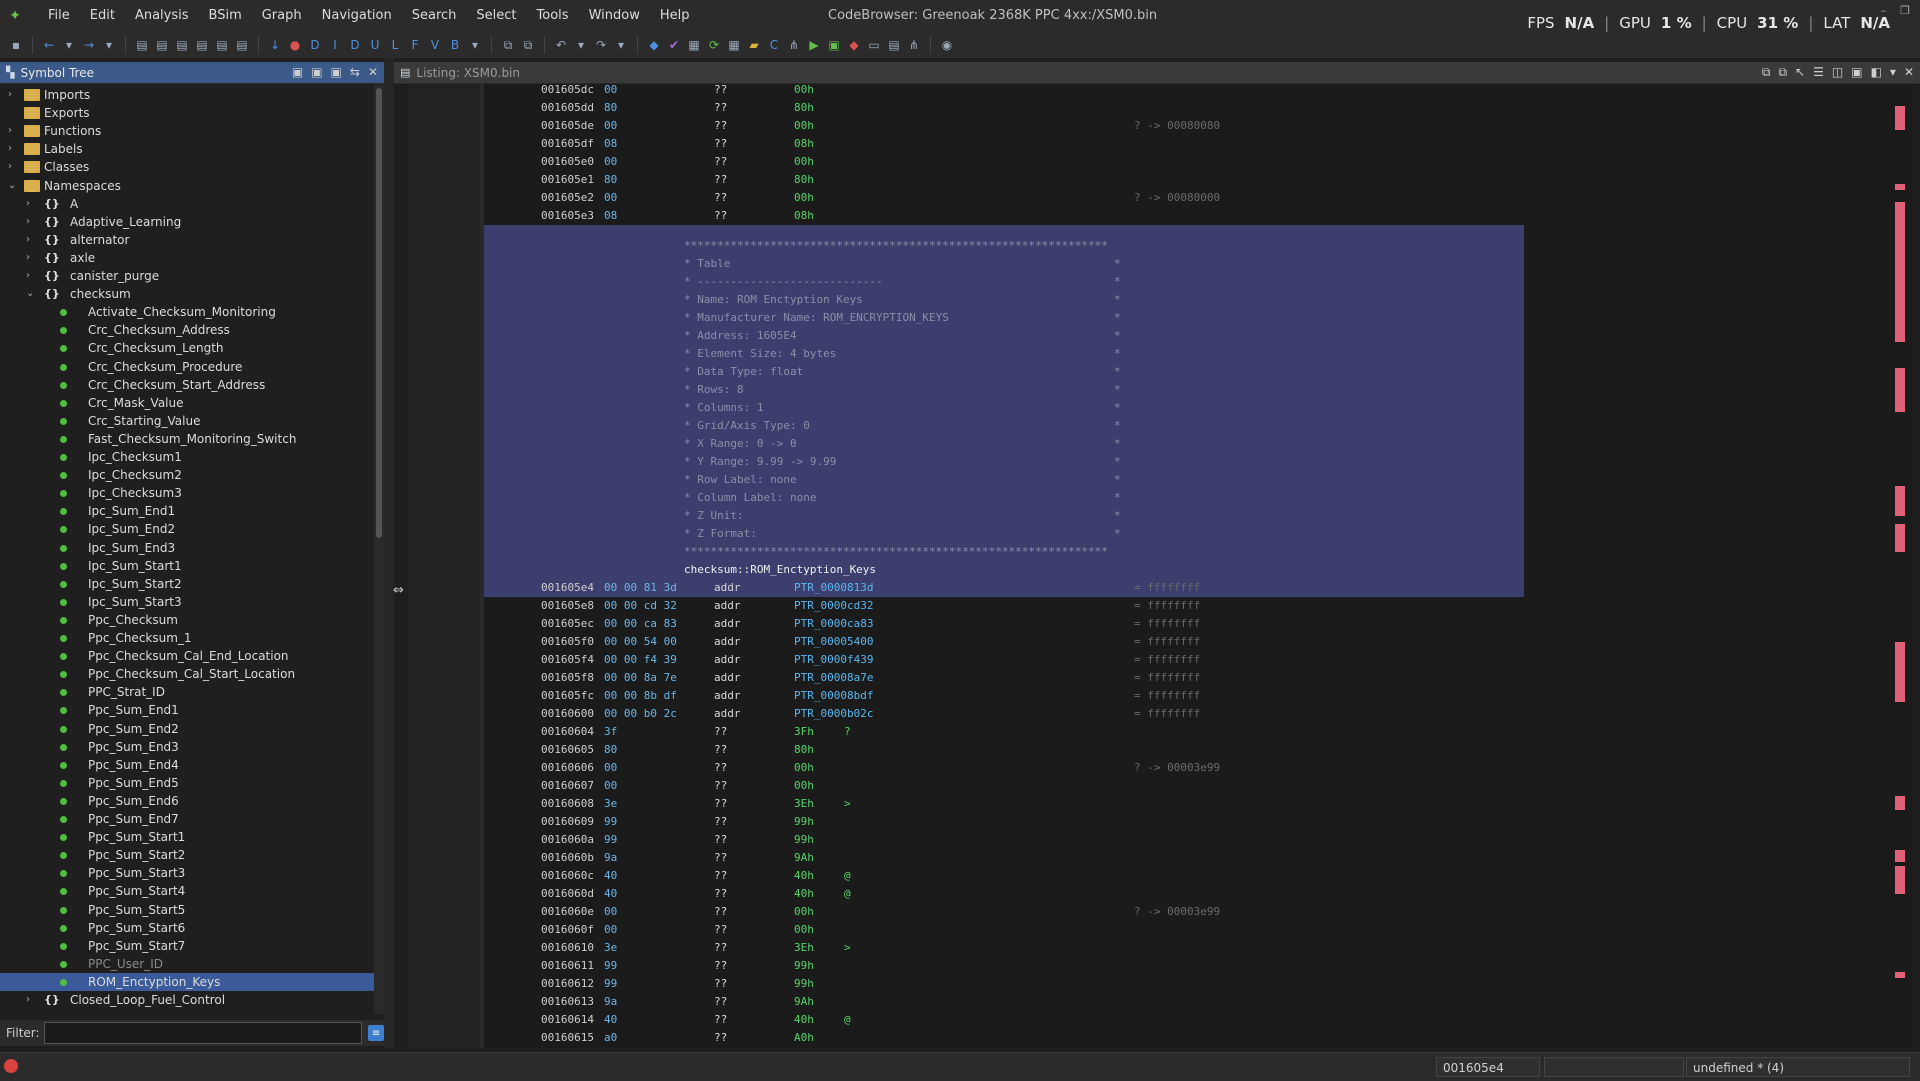 This screenshot has height=1081, width=1920. I want to click on symbol-item: PPC_Strat_ID, so click(187, 692).